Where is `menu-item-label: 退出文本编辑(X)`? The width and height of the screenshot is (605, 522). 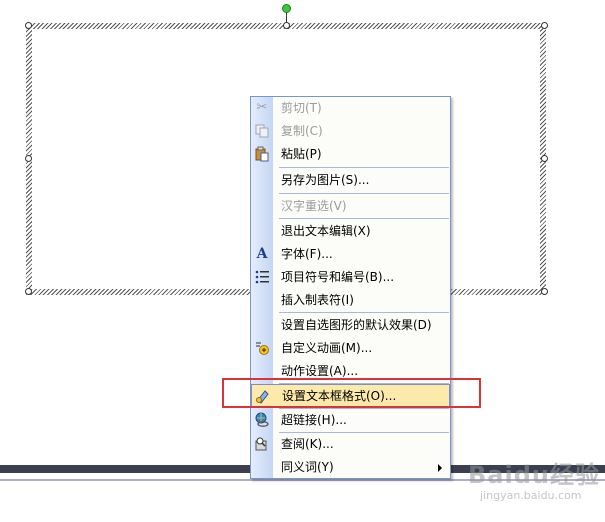
menu-item-label: 退出文本编辑(X) is located at coordinates (326, 231).